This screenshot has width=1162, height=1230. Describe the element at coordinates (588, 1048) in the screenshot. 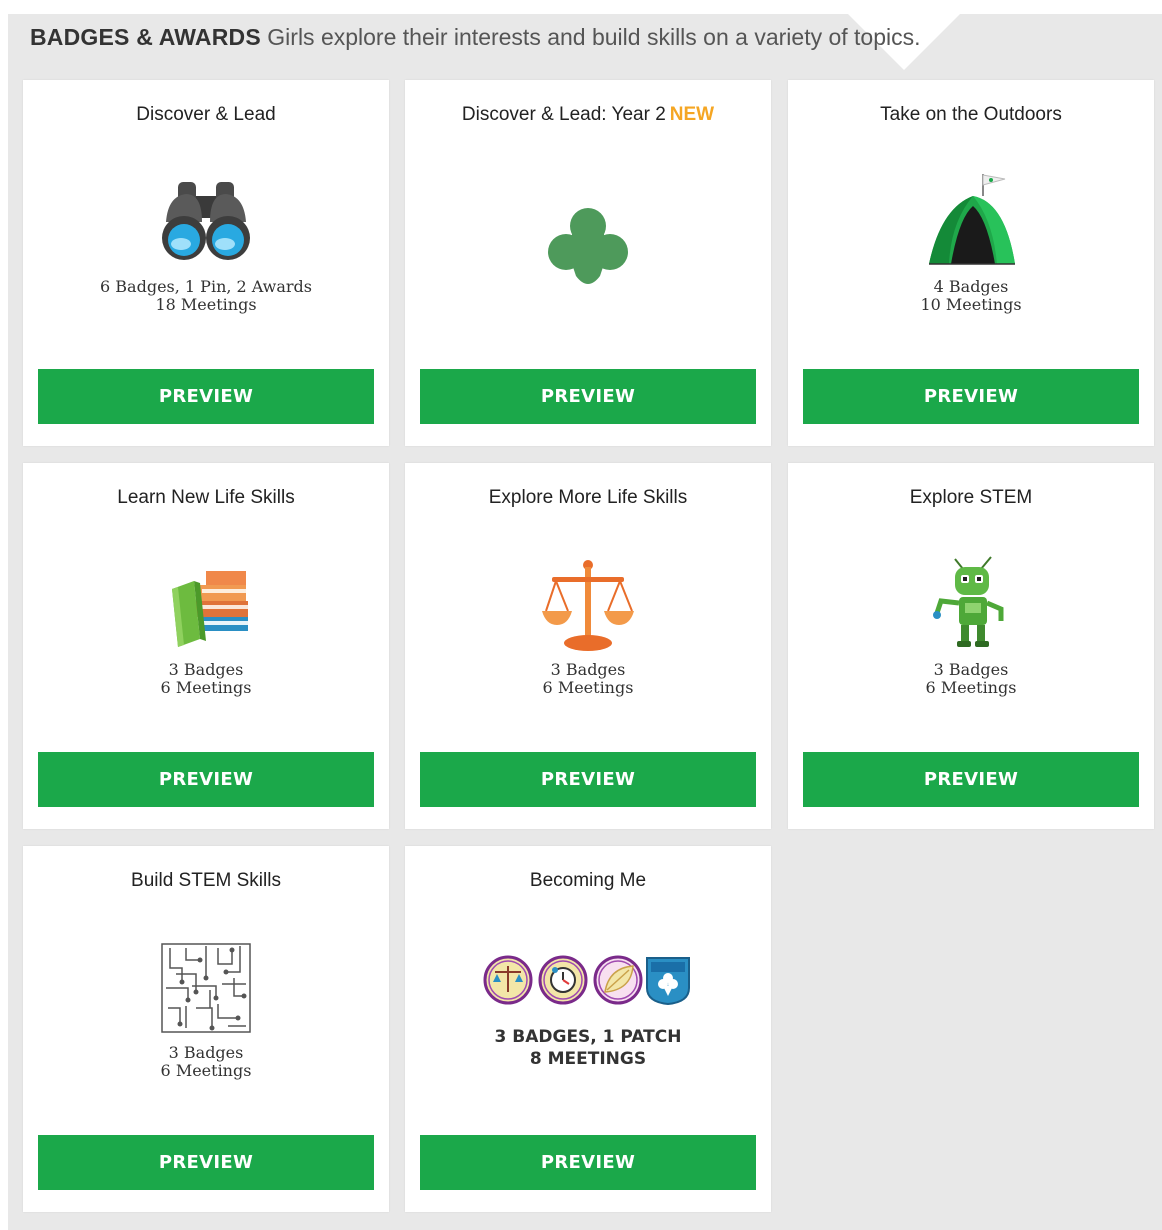

I see `card-meta: 3 BADGES, 1 PATCH 8 MEETINGS` at that location.